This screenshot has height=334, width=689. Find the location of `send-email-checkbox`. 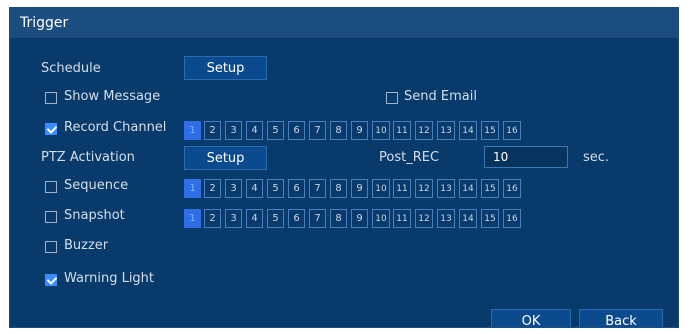

send-email-checkbox is located at coordinates (392, 98).